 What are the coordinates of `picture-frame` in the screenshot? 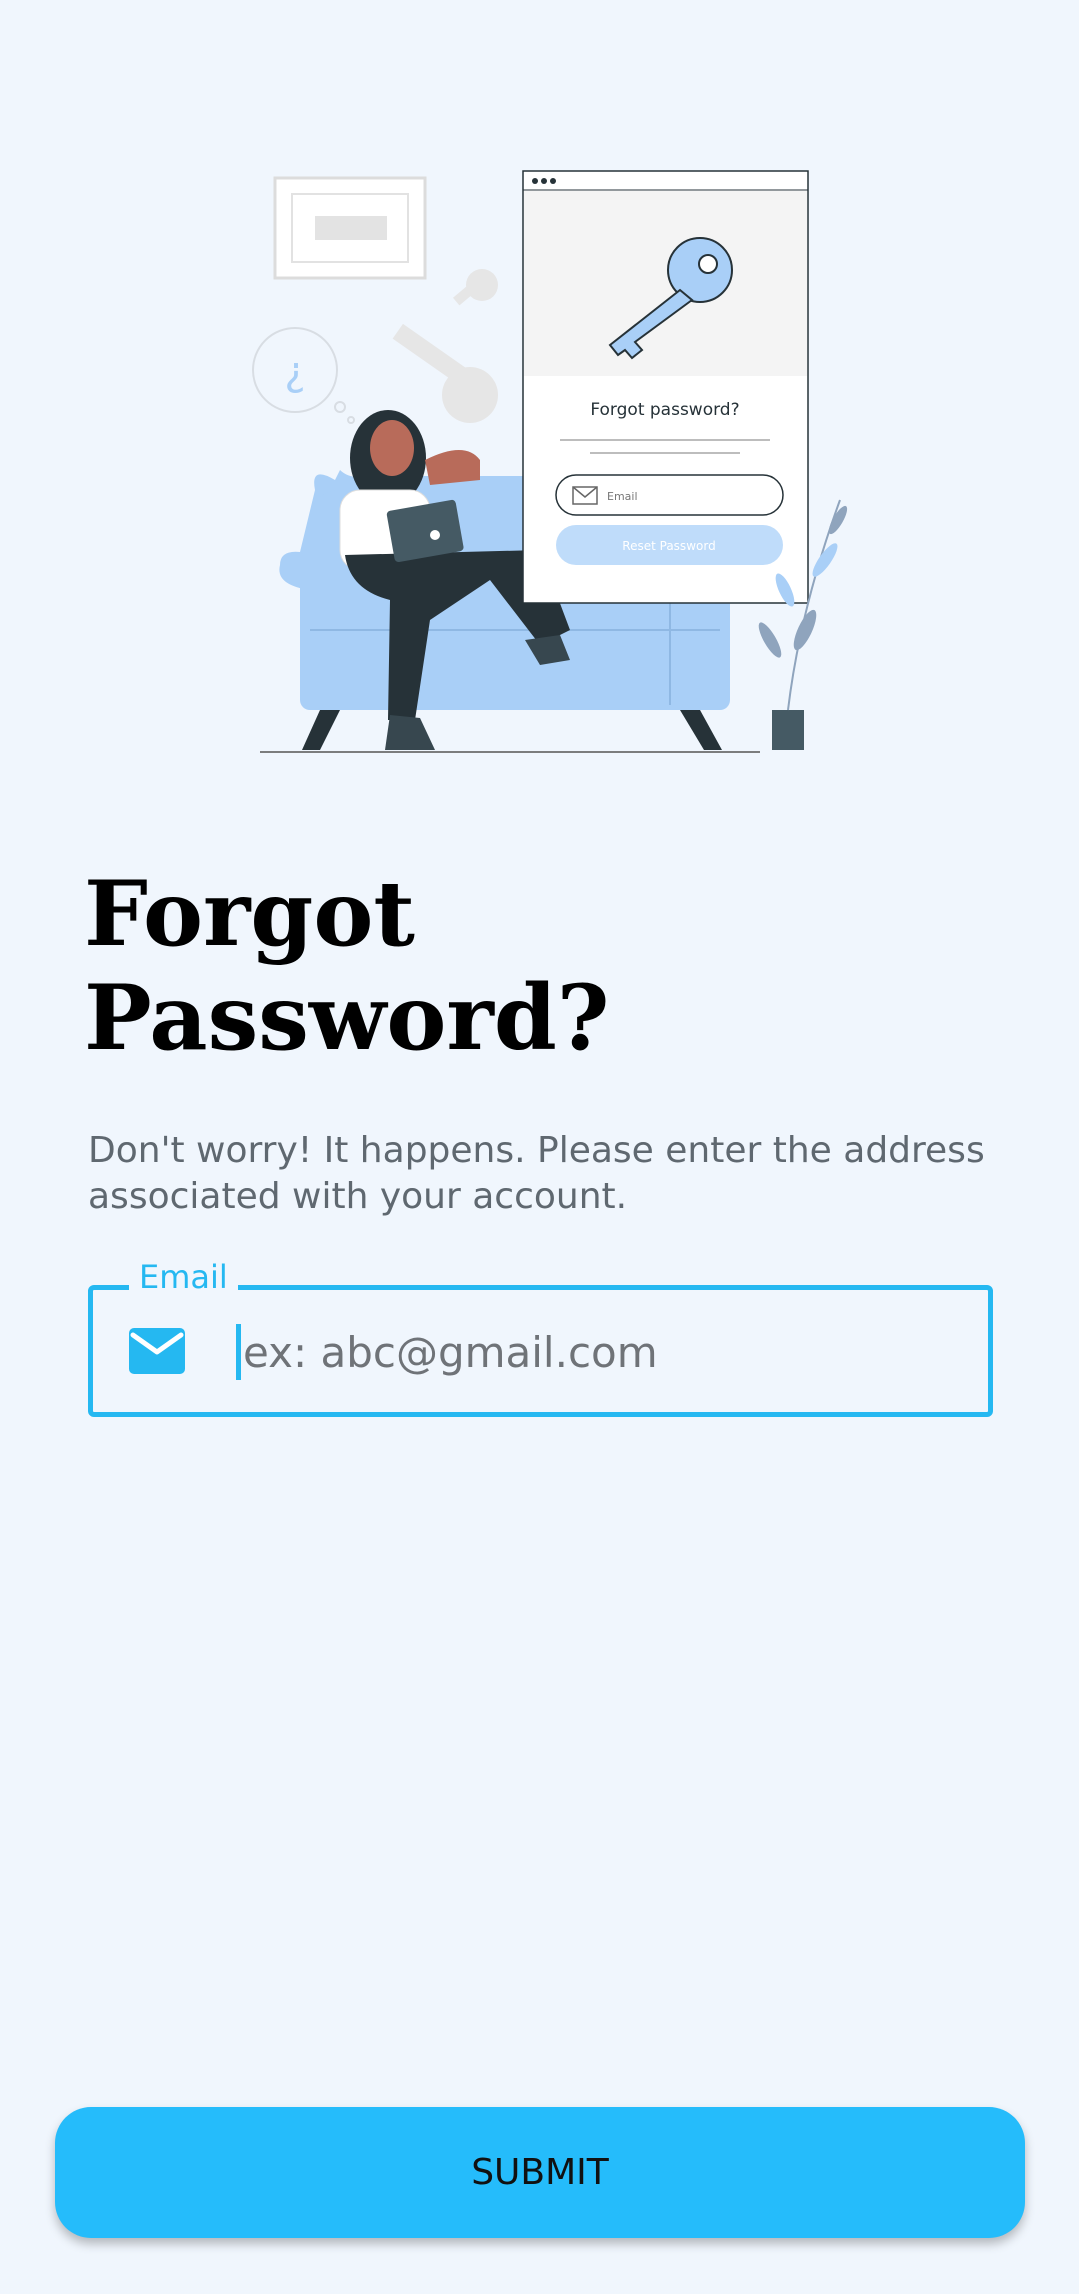 It's located at (350, 228).